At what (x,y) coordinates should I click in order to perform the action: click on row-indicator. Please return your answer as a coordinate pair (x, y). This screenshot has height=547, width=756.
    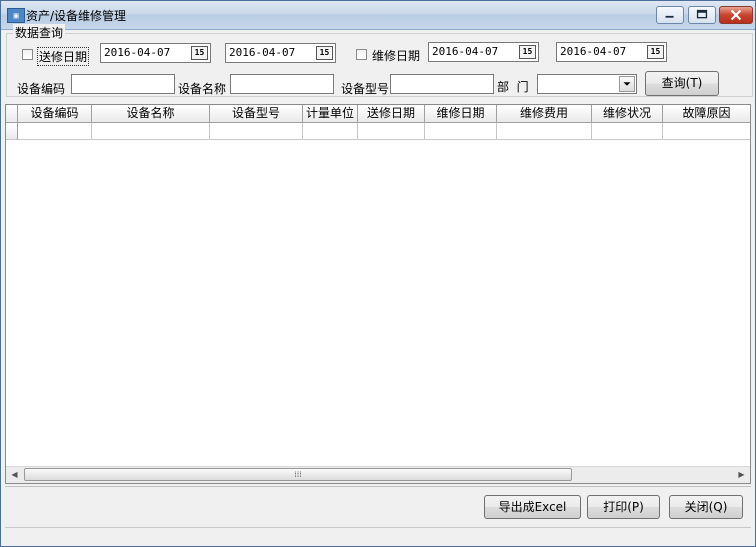
    Looking at the image, I should click on (12, 131).